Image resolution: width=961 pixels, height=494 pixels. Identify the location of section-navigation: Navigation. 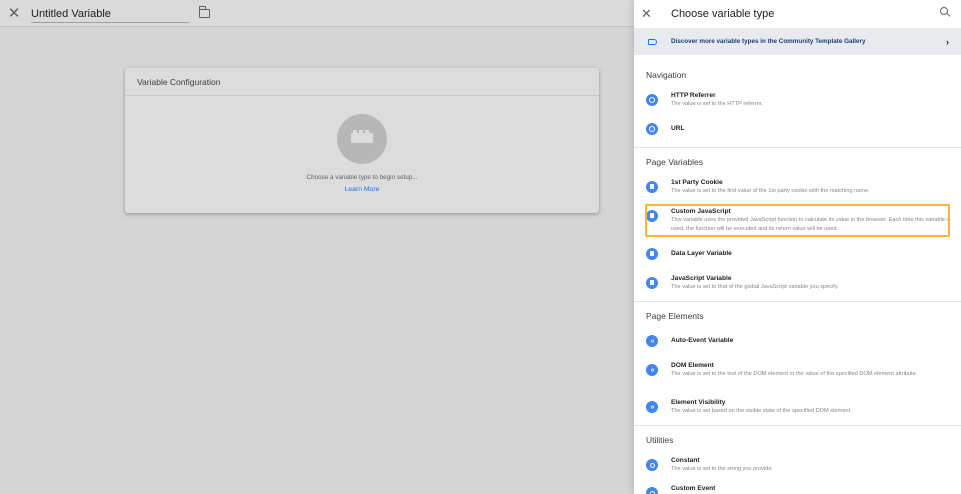
(666, 75).